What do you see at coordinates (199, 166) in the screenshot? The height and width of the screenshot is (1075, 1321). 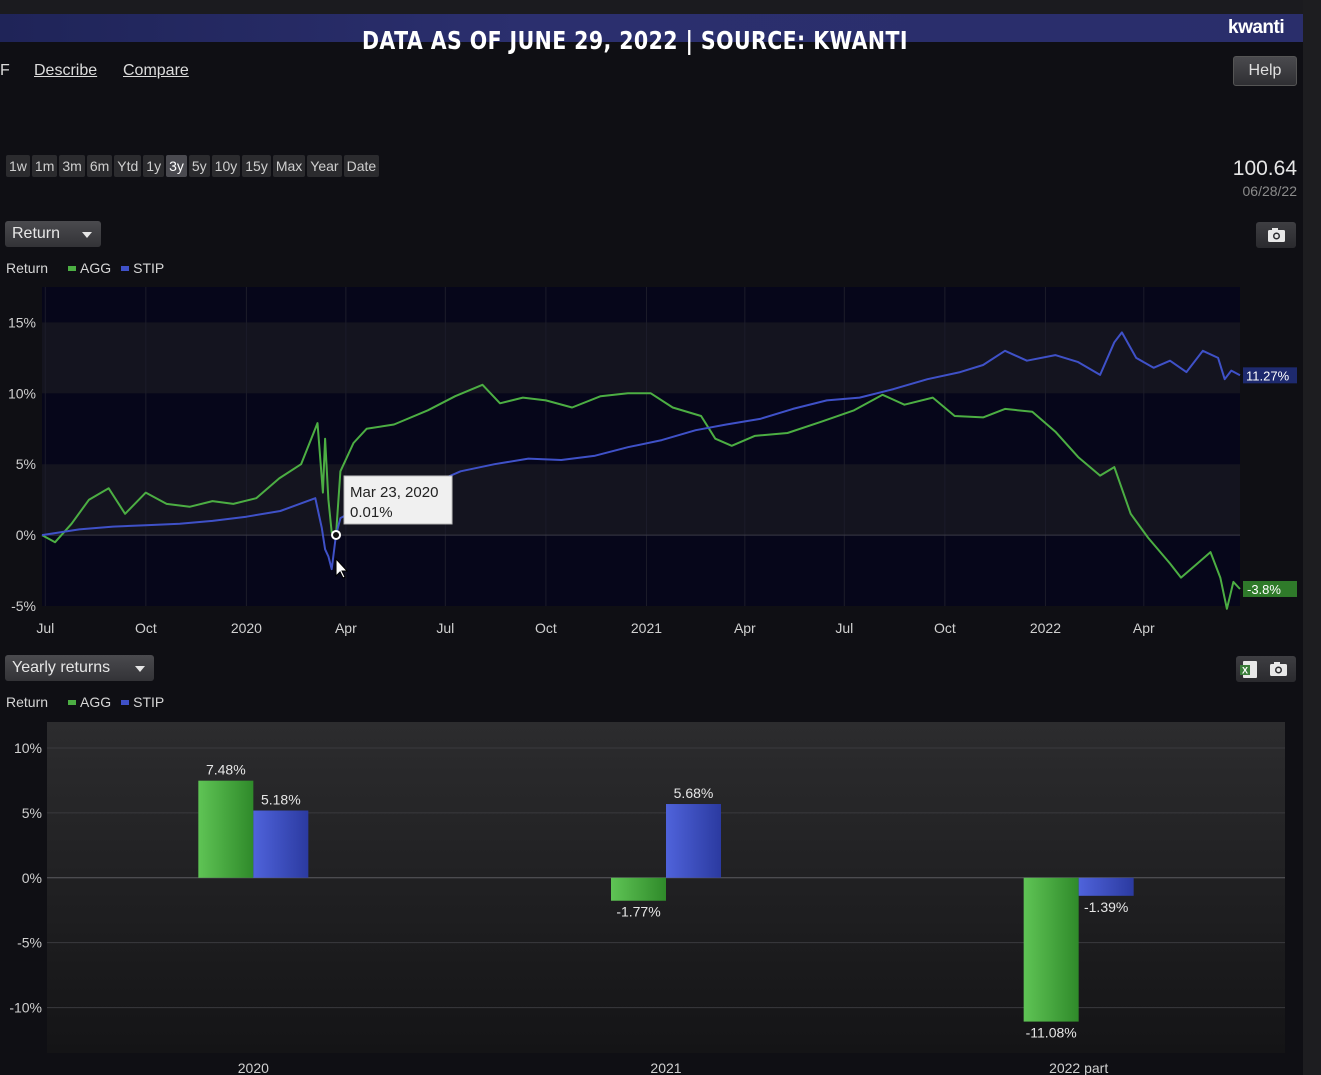 I see `range-button-5y: 5y` at bounding box center [199, 166].